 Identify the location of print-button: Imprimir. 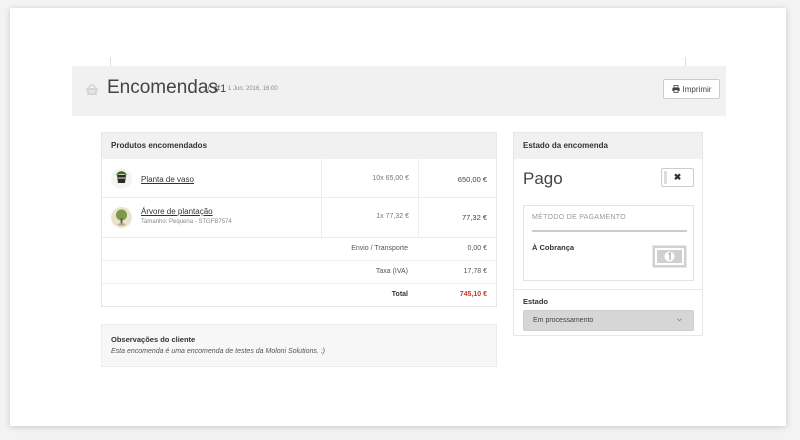
(691, 89).